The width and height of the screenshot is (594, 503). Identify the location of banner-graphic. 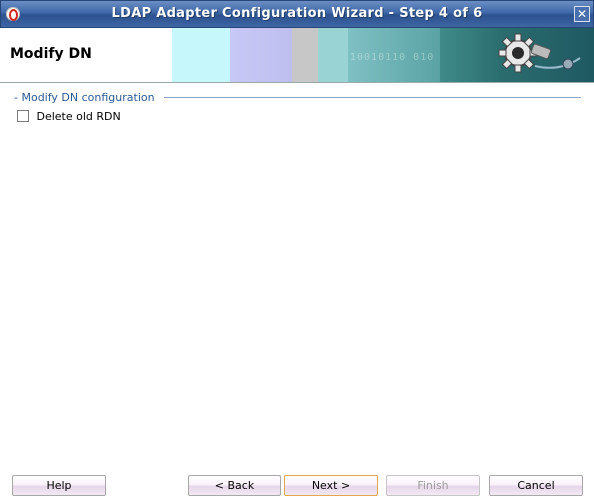
(517, 55).